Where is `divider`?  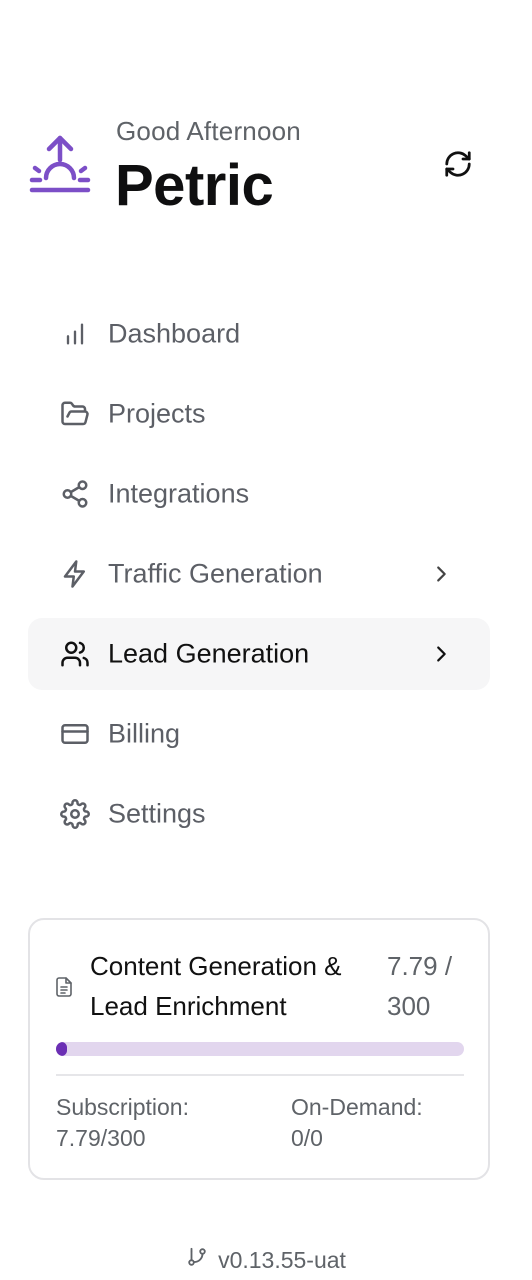 divider is located at coordinates (260, 1075).